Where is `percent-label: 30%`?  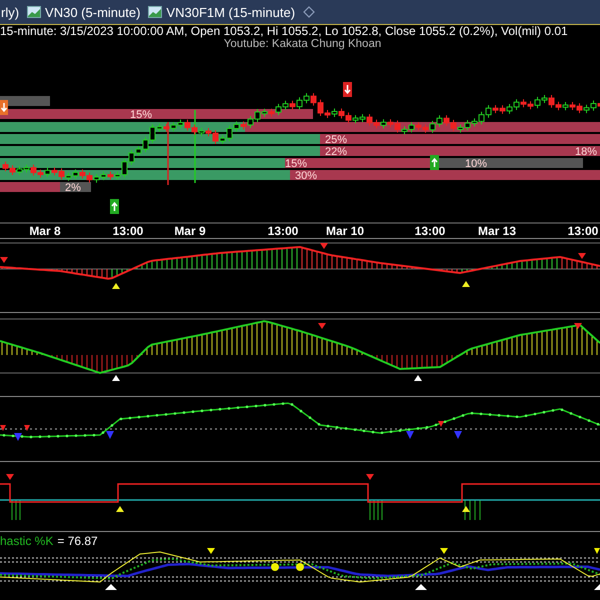
percent-label: 30% is located at coordinates (306, 176).